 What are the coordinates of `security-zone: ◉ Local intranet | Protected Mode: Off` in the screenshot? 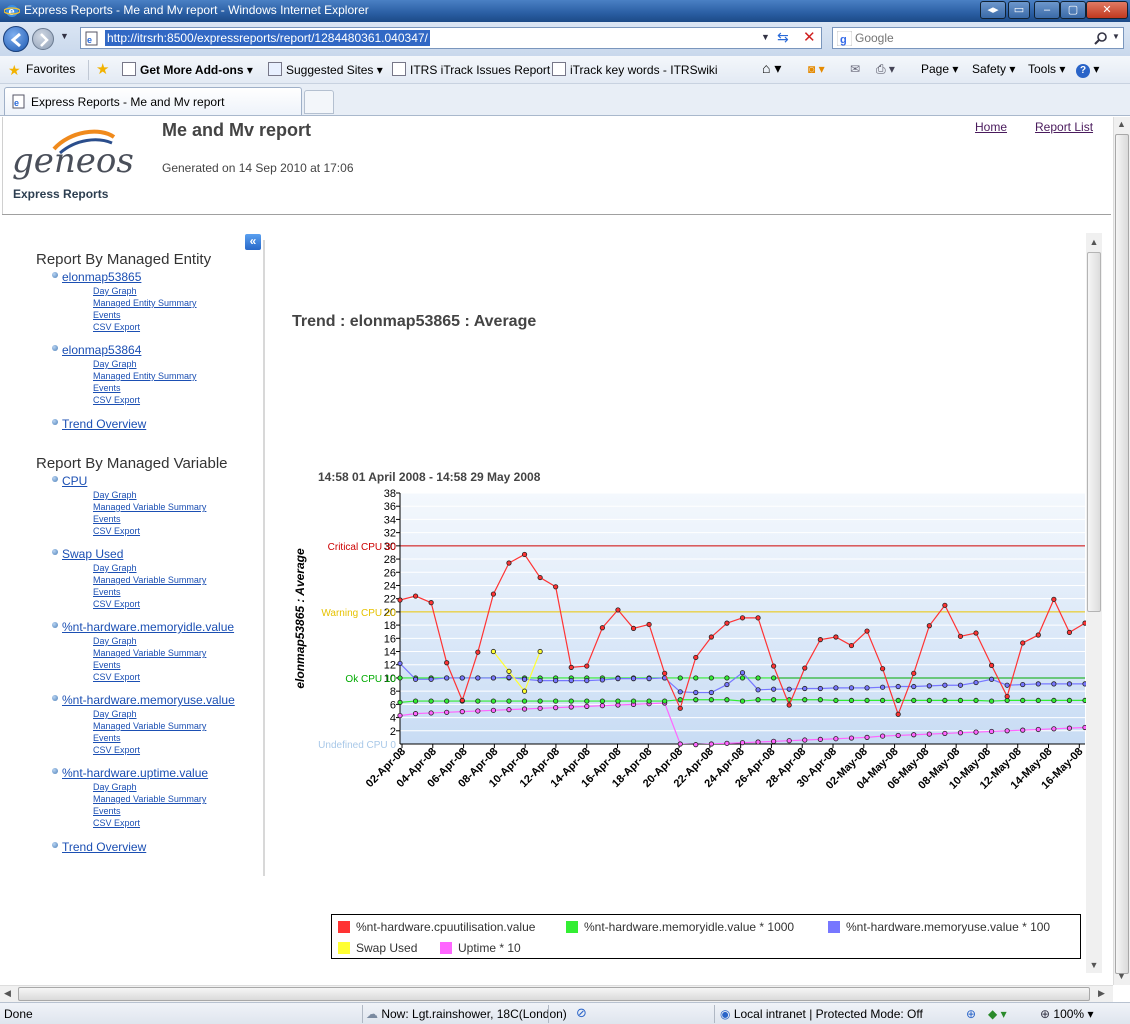 It's located at (821, 1014).